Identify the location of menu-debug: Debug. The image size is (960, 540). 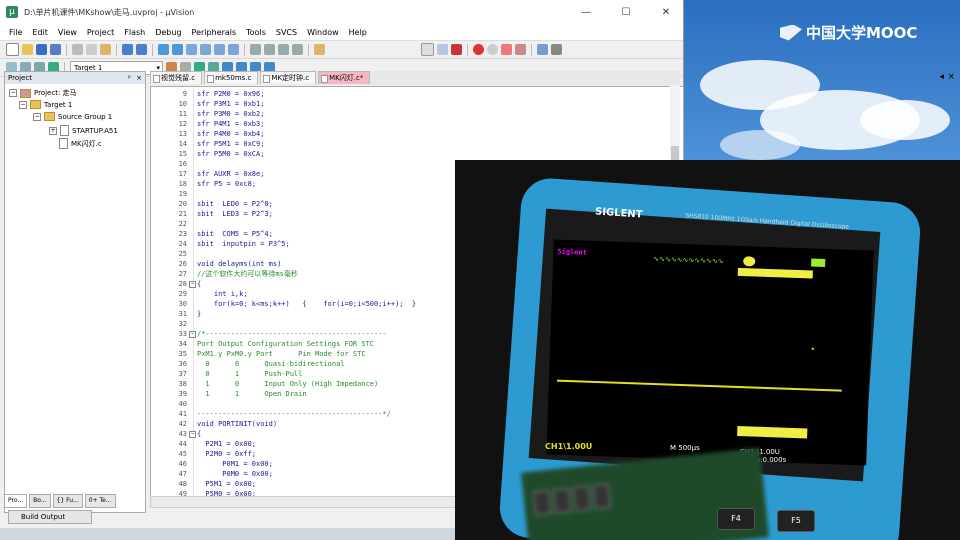
(168, 32).